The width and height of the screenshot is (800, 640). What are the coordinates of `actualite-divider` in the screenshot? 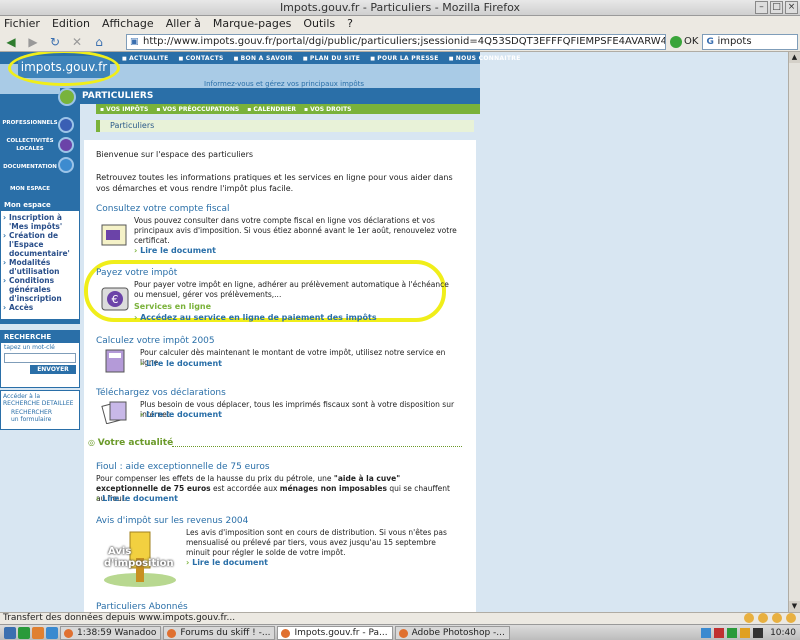 It's located at (317, 446).